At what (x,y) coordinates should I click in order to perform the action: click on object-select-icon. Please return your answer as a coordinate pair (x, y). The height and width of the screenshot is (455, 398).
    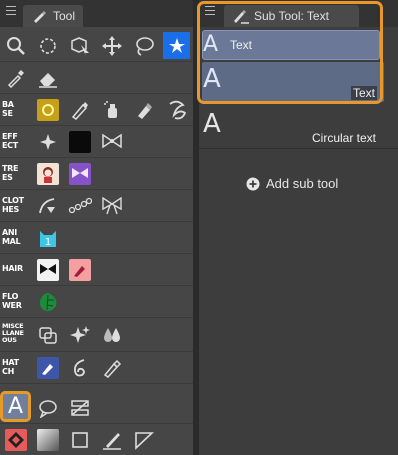
    Looking at the image, I should click on (79, 45).